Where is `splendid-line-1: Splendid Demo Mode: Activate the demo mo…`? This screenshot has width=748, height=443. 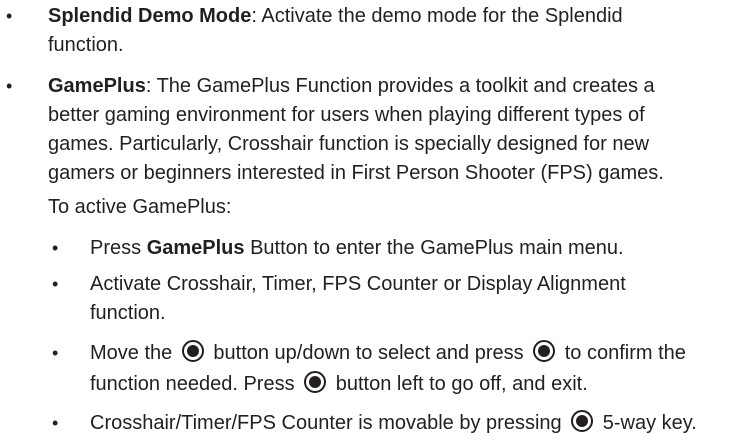 splendid-line-1: Splendid Demo Mode: Activate the demo mo… is located at coordinates (335, 16).